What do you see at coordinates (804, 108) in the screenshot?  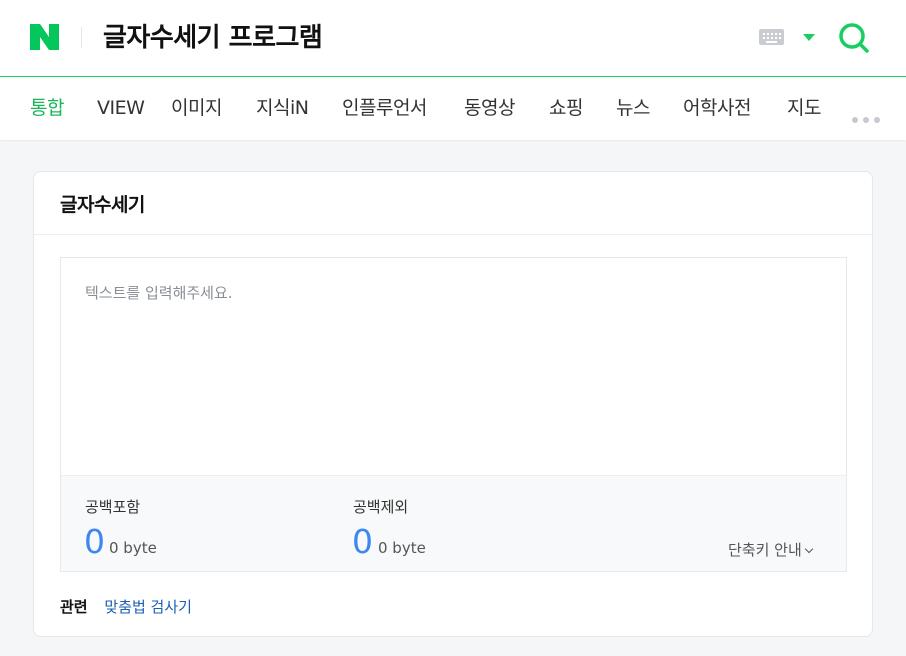 I see `tab-map: 지도` at bounding box center [804, 108].